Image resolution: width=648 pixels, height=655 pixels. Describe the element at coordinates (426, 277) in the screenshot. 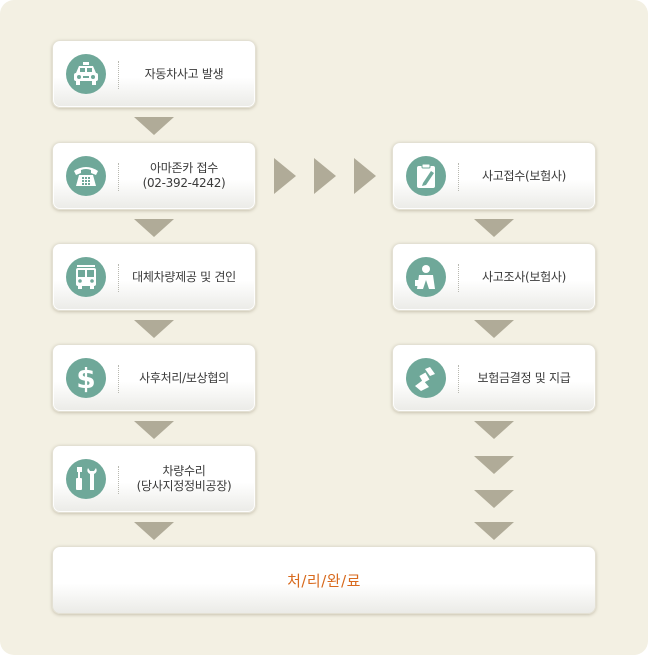

I see `investigator-icon` at that location.